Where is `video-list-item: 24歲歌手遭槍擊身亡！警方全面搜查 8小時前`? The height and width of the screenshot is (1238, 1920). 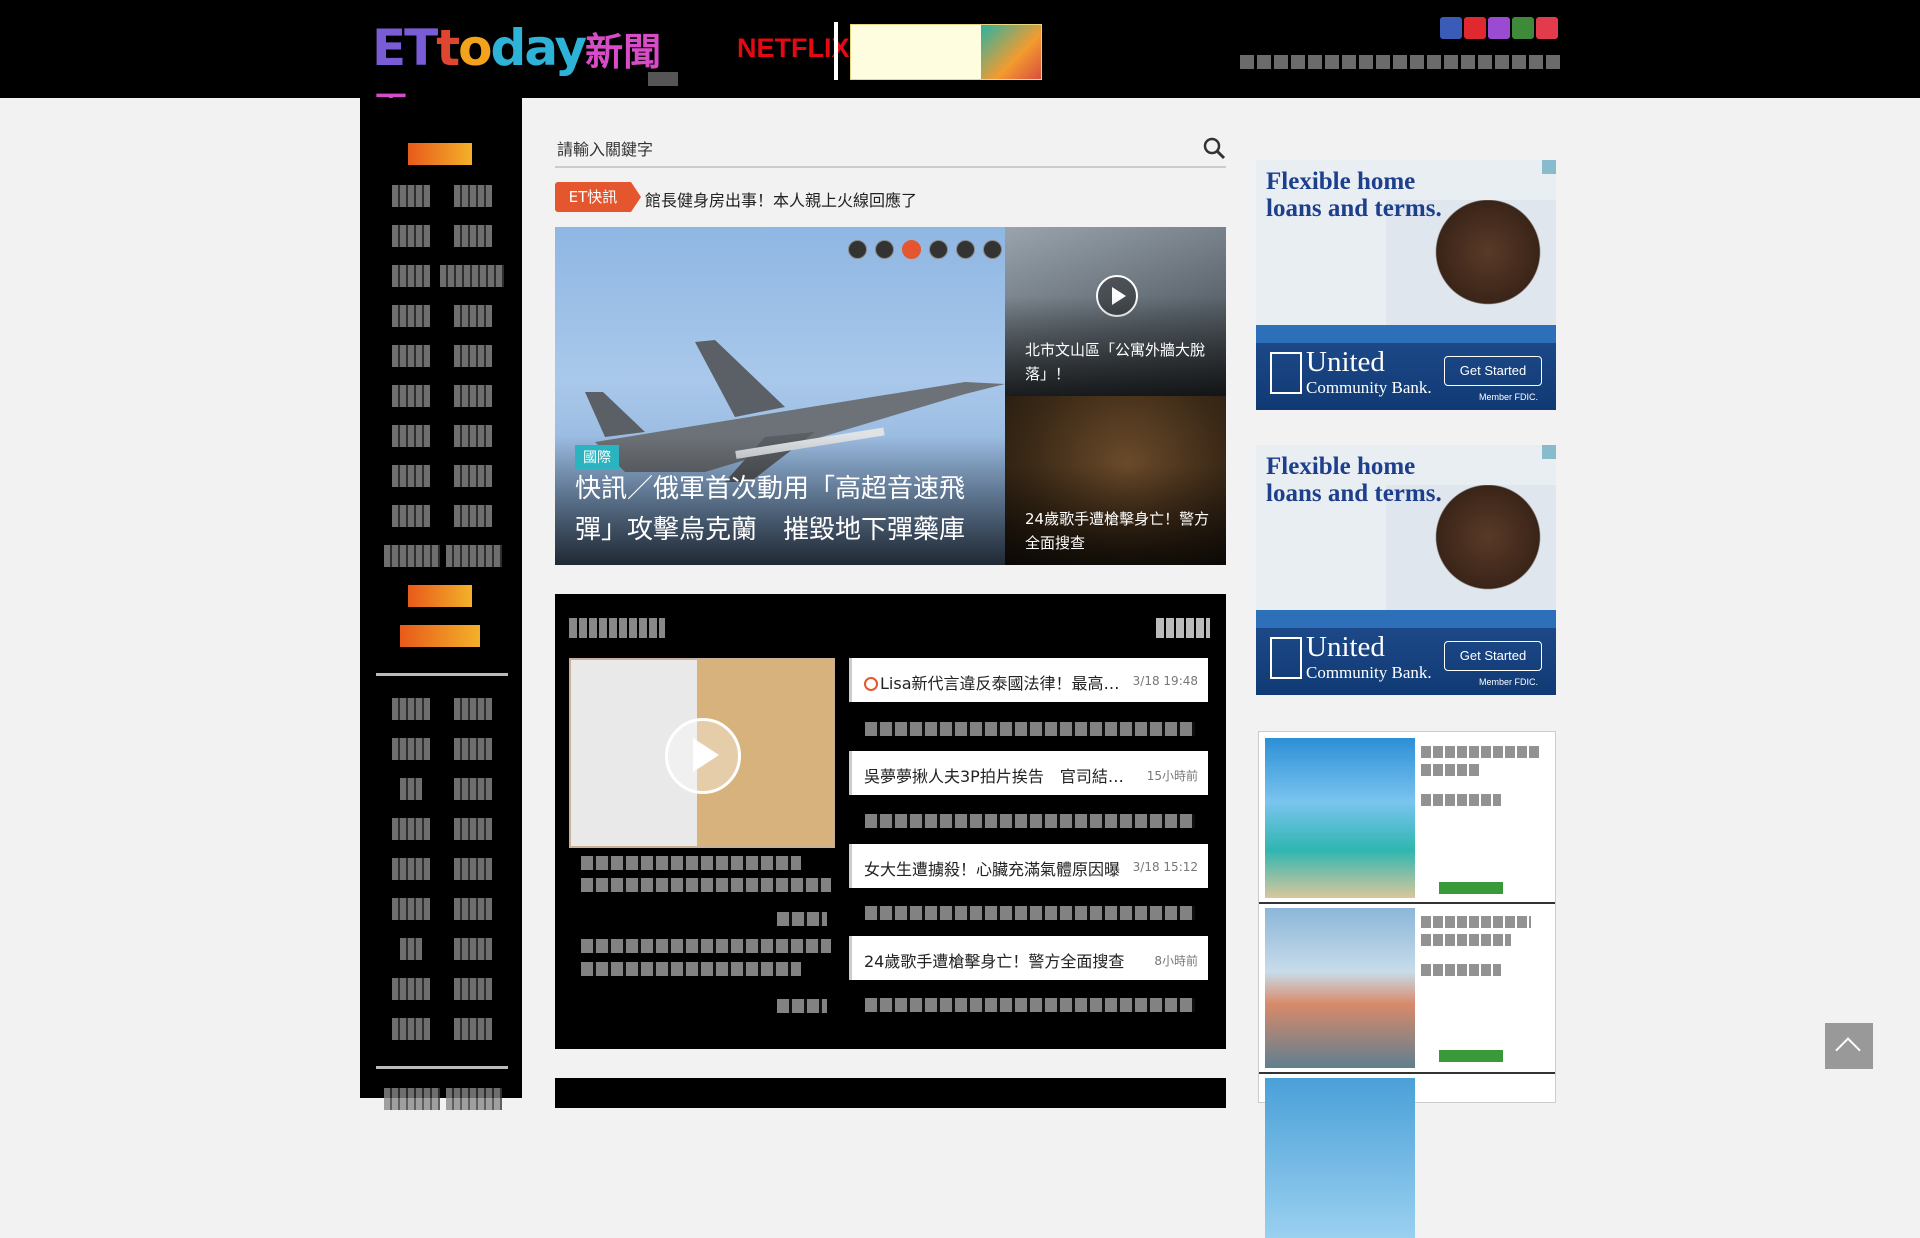
video-list-item: 24歲歌手遭槍擊身亡！警方全面搜查 8小時前 is located at coordinates (1028, 958).